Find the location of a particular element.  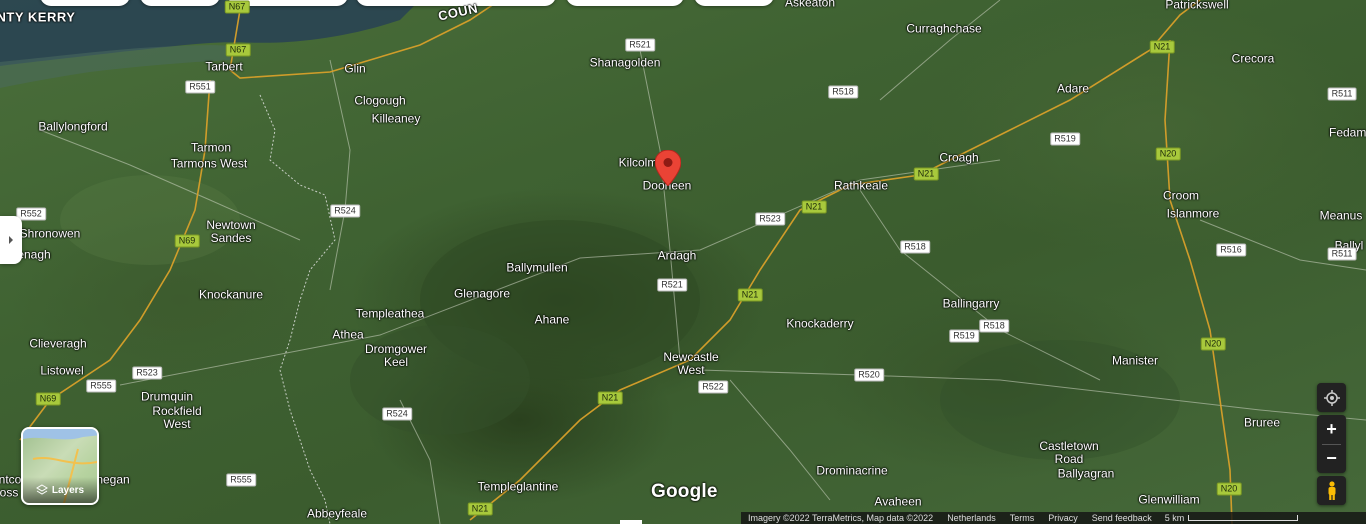

location-pin-icon is located at coordinates (668, 168).